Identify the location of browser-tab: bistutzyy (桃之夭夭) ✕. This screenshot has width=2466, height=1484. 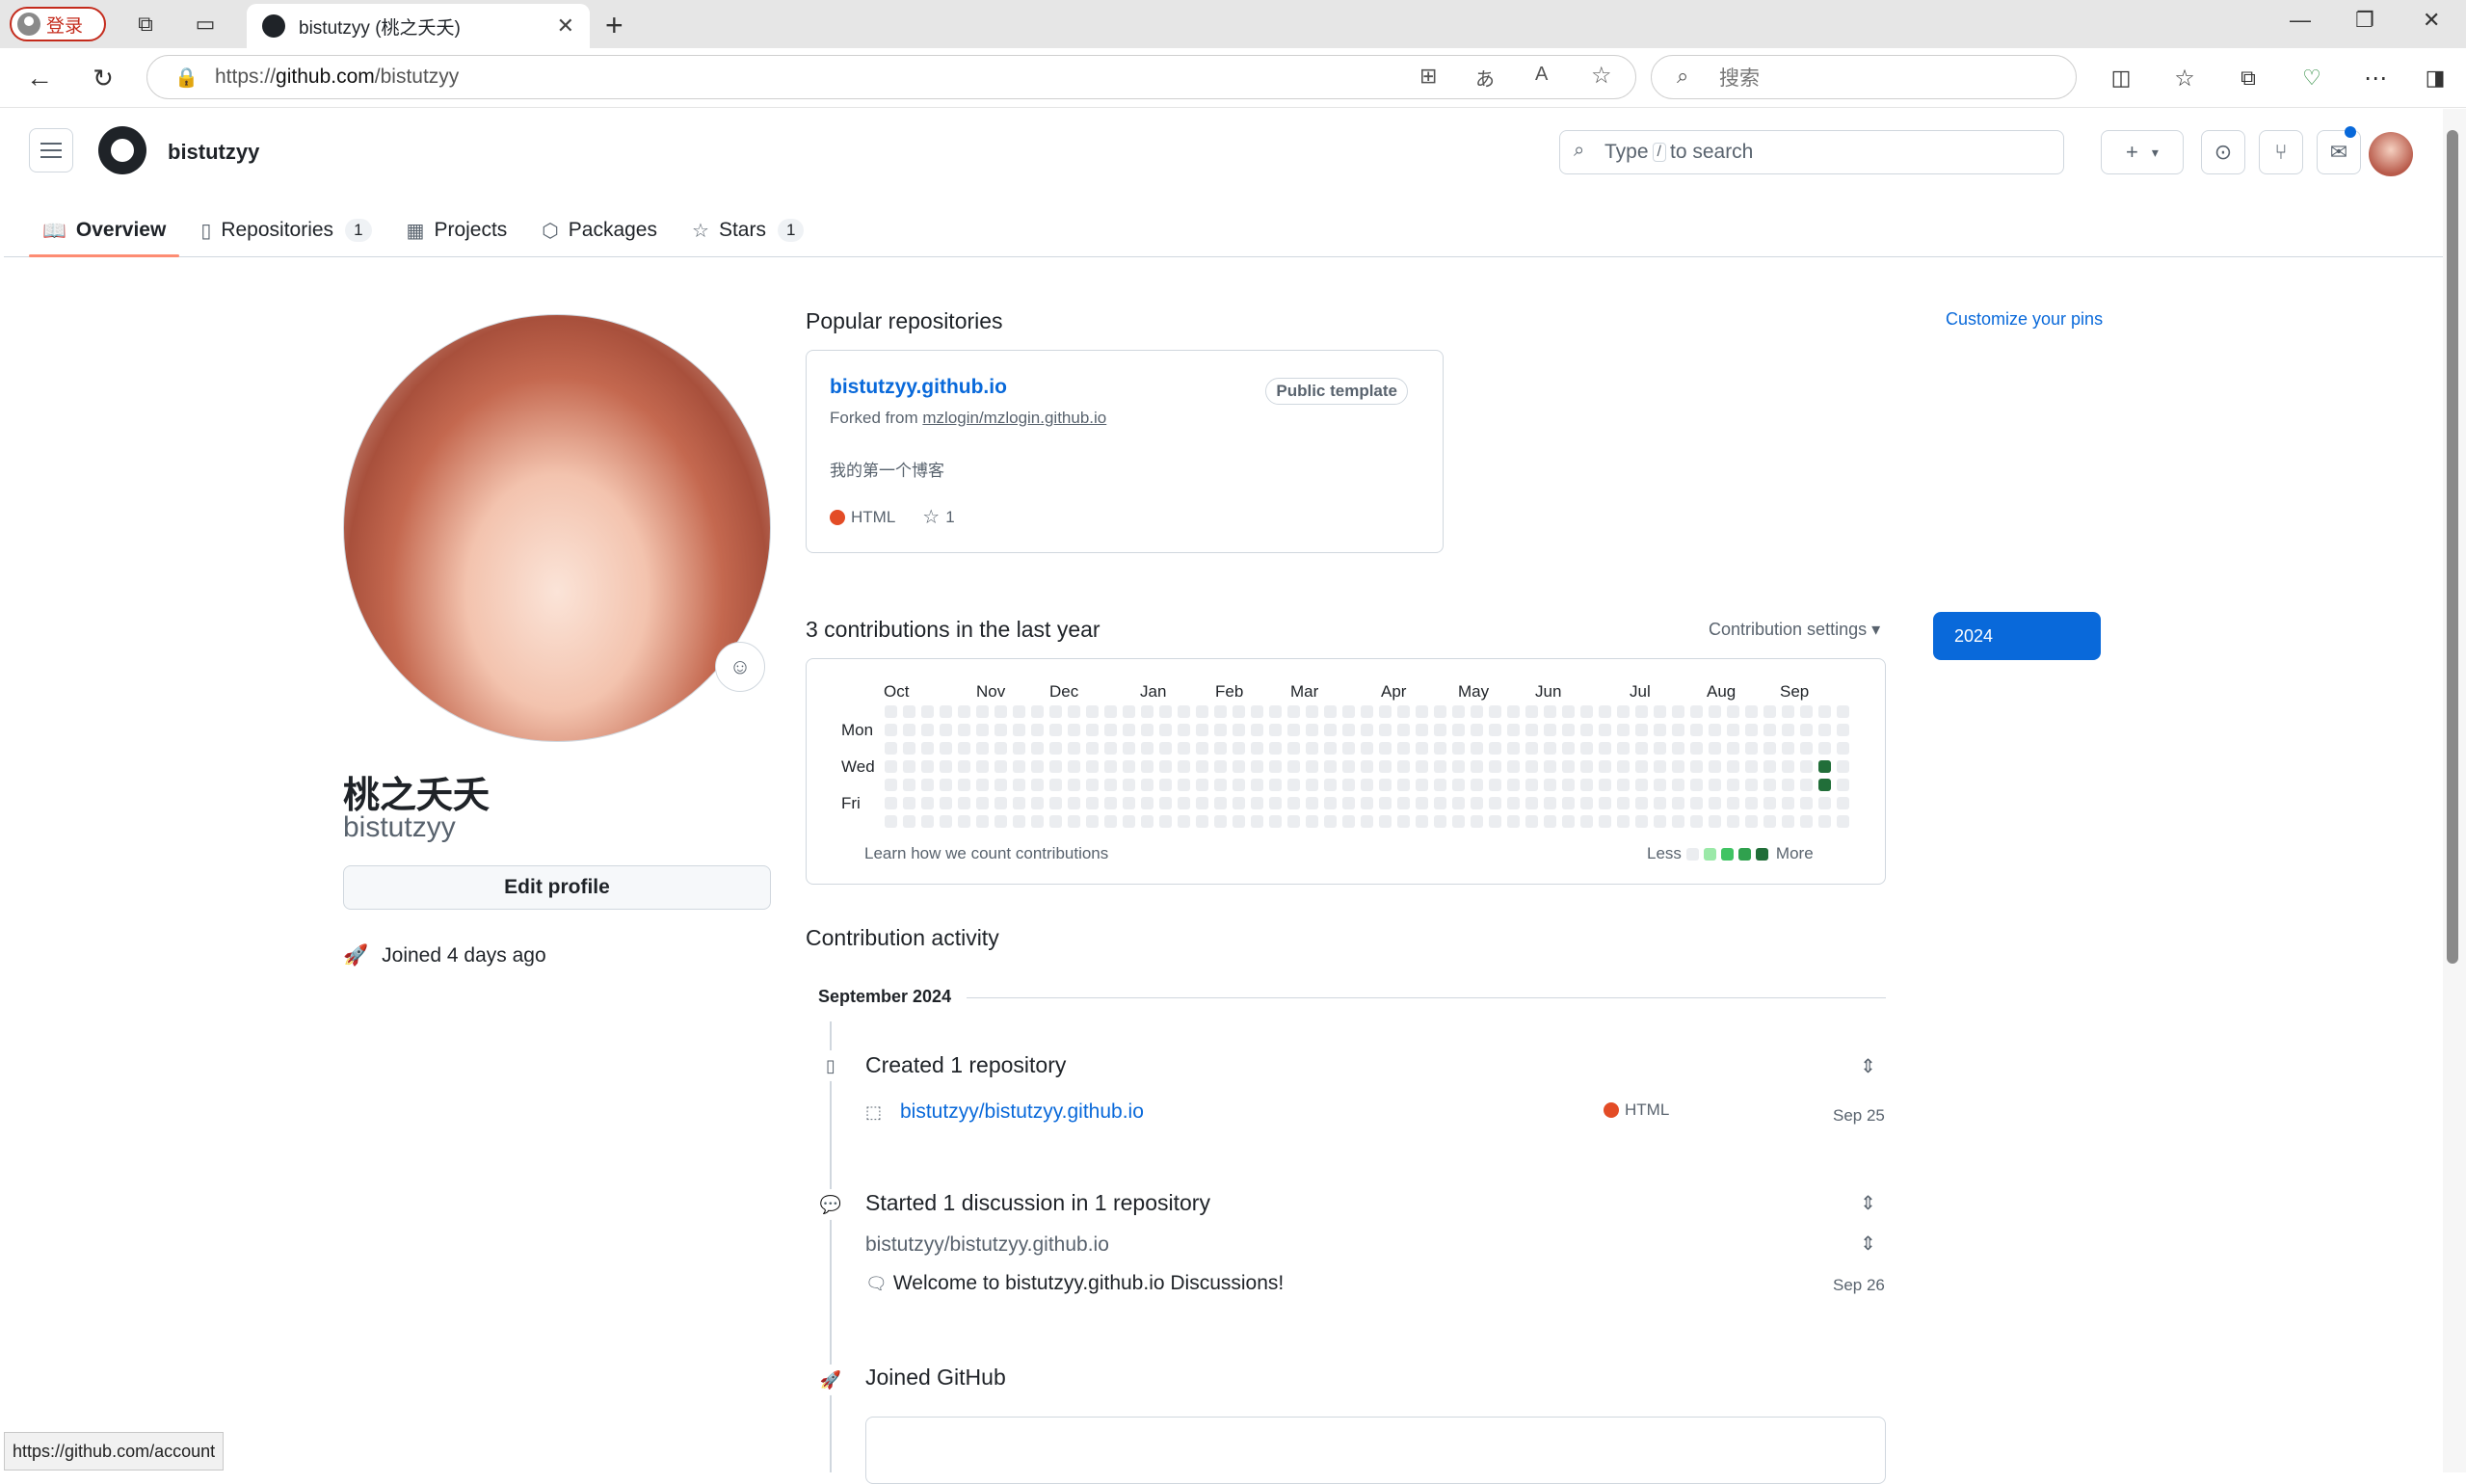
(418, 26).